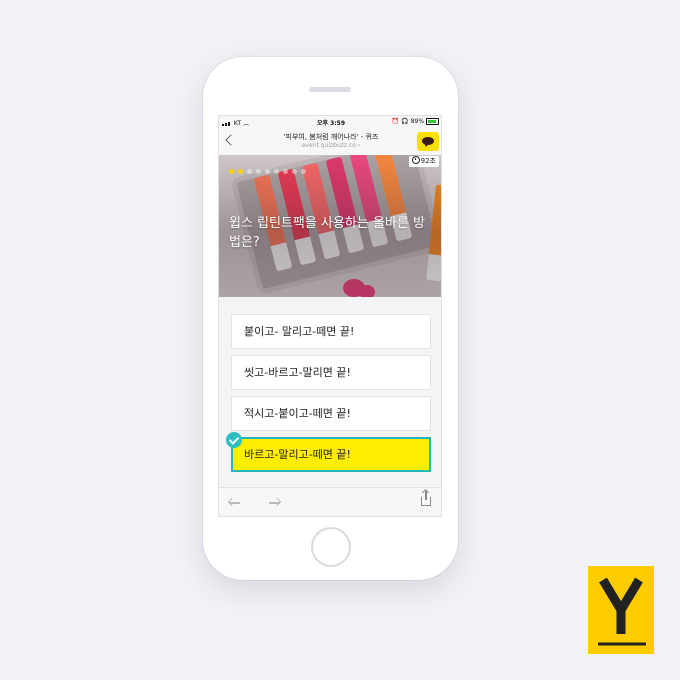 Image resolution: width=680 pixels, height=680 pixels. What do you see at coordinates (621, 610) in the screenshot?
I see `yanolja-logo` at bounding box center [621, 610].